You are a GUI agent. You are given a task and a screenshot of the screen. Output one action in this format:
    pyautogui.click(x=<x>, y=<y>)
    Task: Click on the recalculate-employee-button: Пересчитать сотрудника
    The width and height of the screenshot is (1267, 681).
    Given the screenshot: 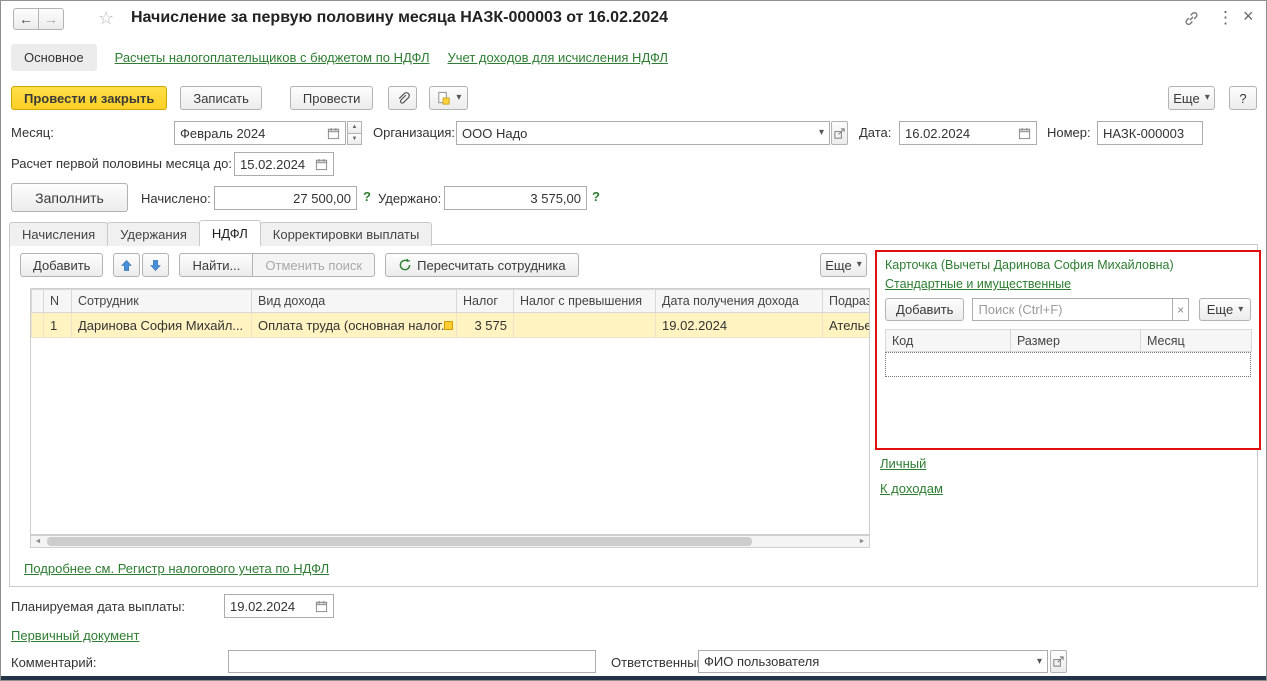 What is the action you would take?
    pyautogui.click(x=482, y=265)
    